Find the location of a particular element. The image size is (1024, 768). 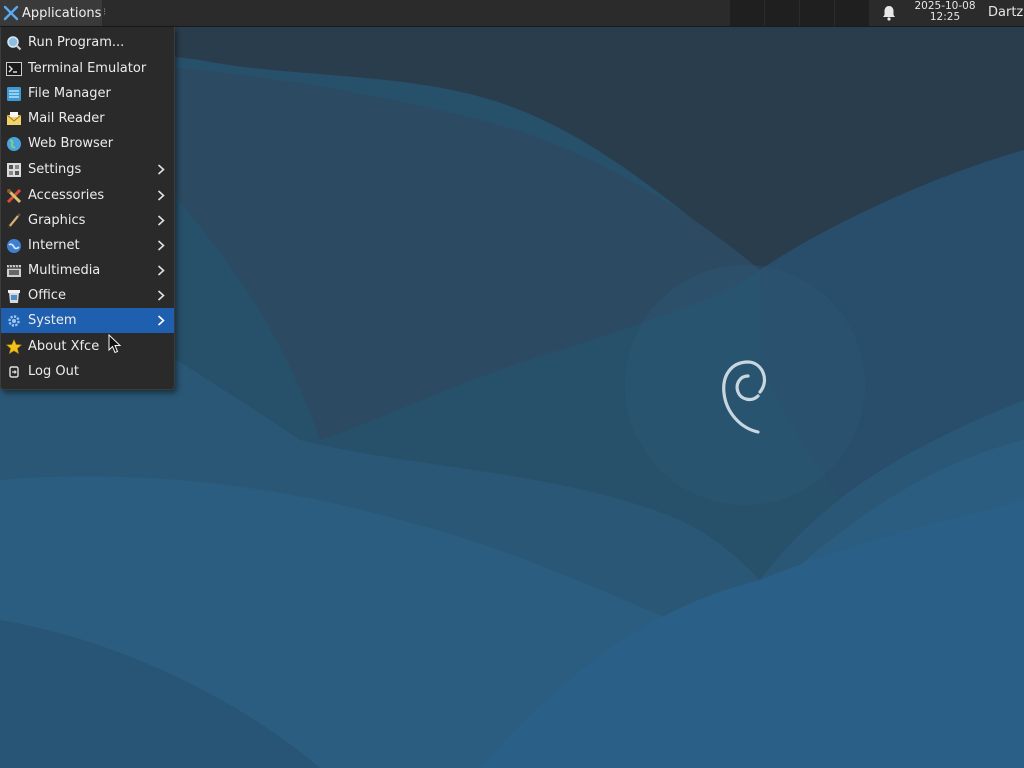

panel-clock: 2025-10-08 12:25 is located at coordinates (945, 12).